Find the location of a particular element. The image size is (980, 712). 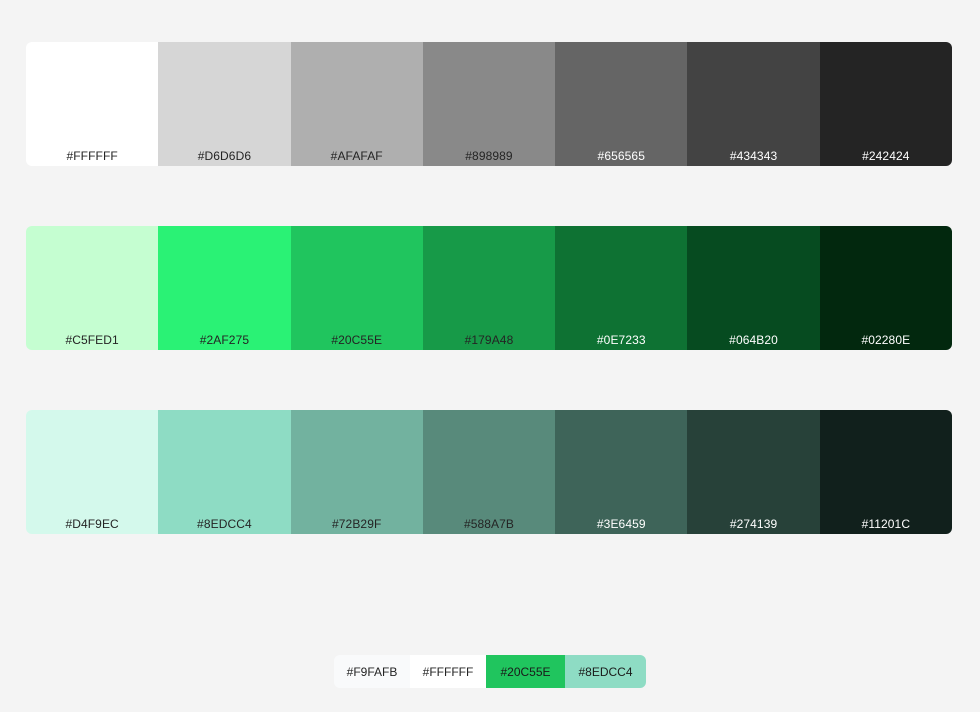

gray-swatch: #FFFFFF is located at coordinates (92, 104).